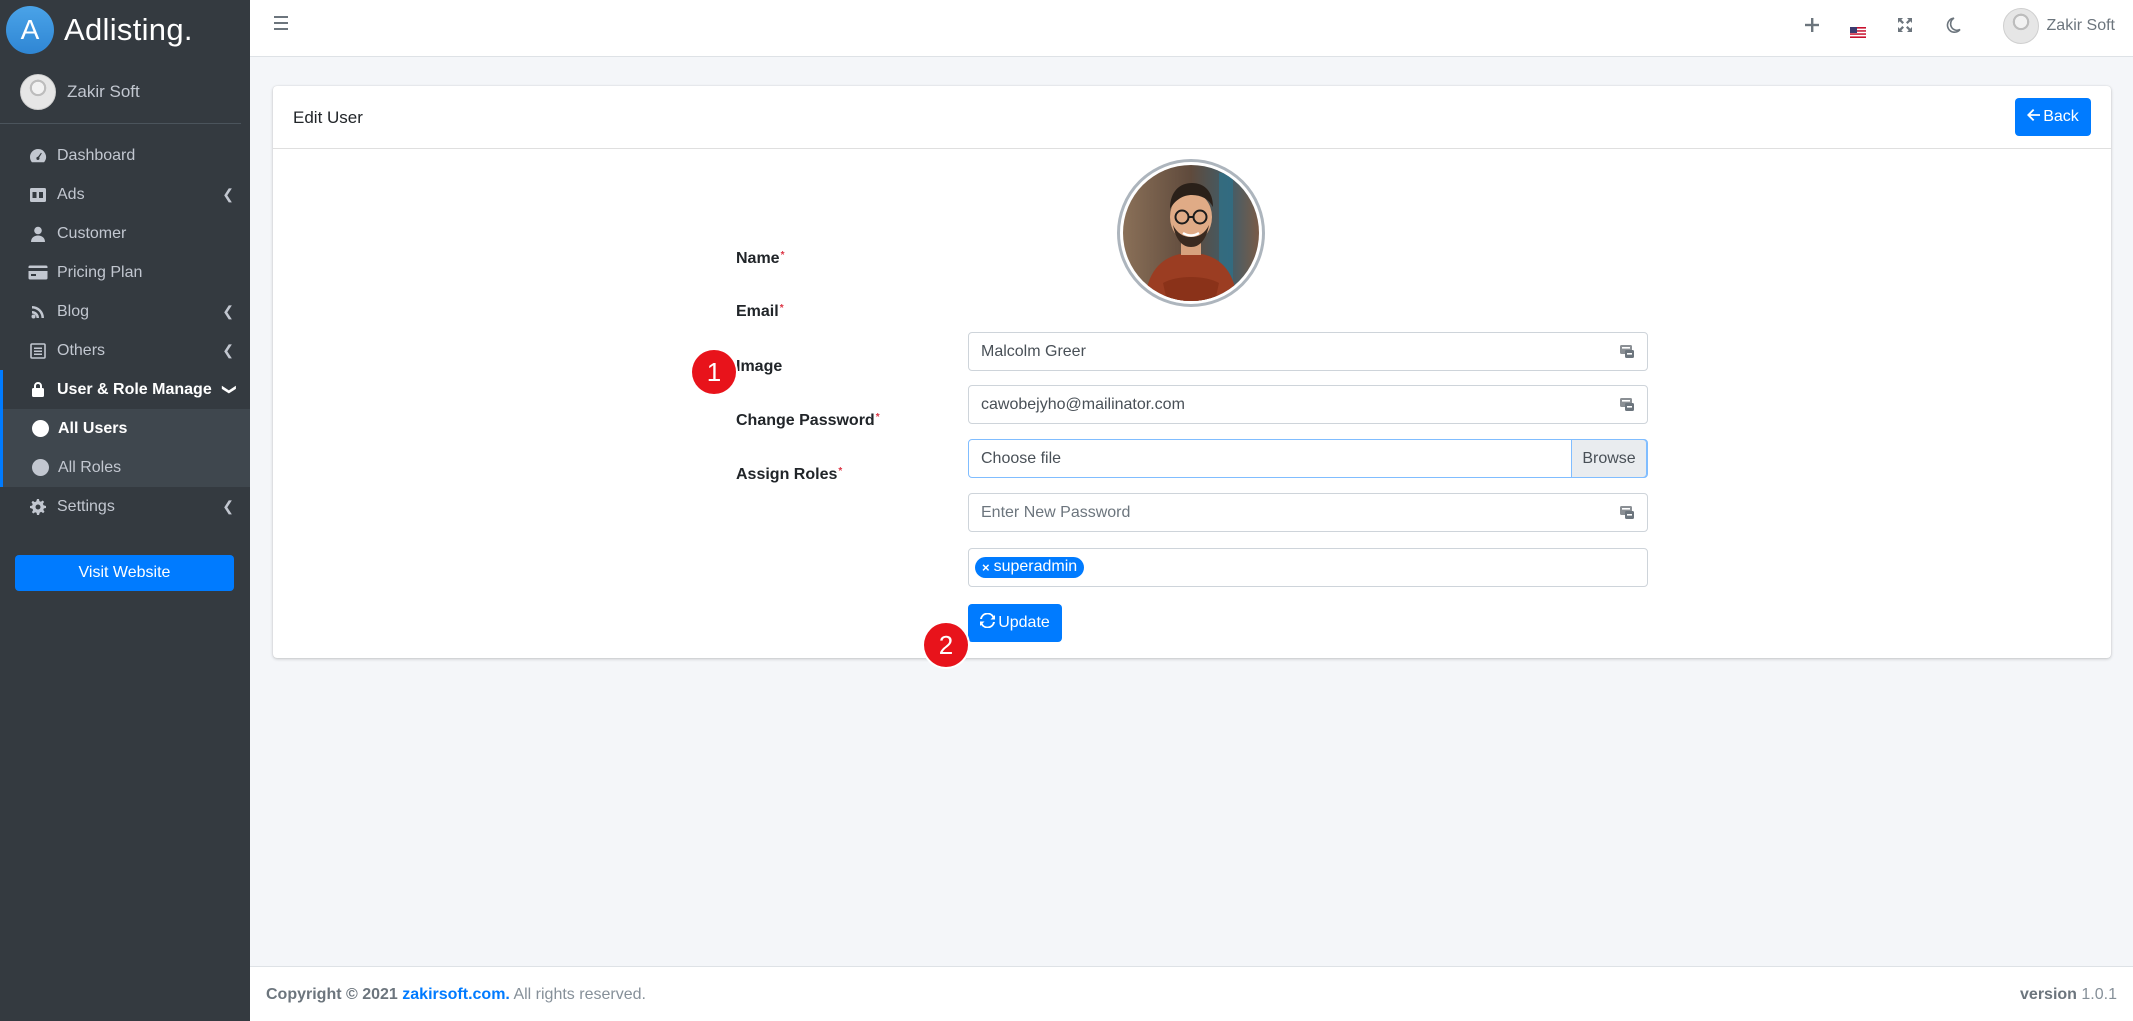 The height and width of the screenshot is (1021, 2133). I want to click on chevron-down-icon: ❮, so click(227, 389).